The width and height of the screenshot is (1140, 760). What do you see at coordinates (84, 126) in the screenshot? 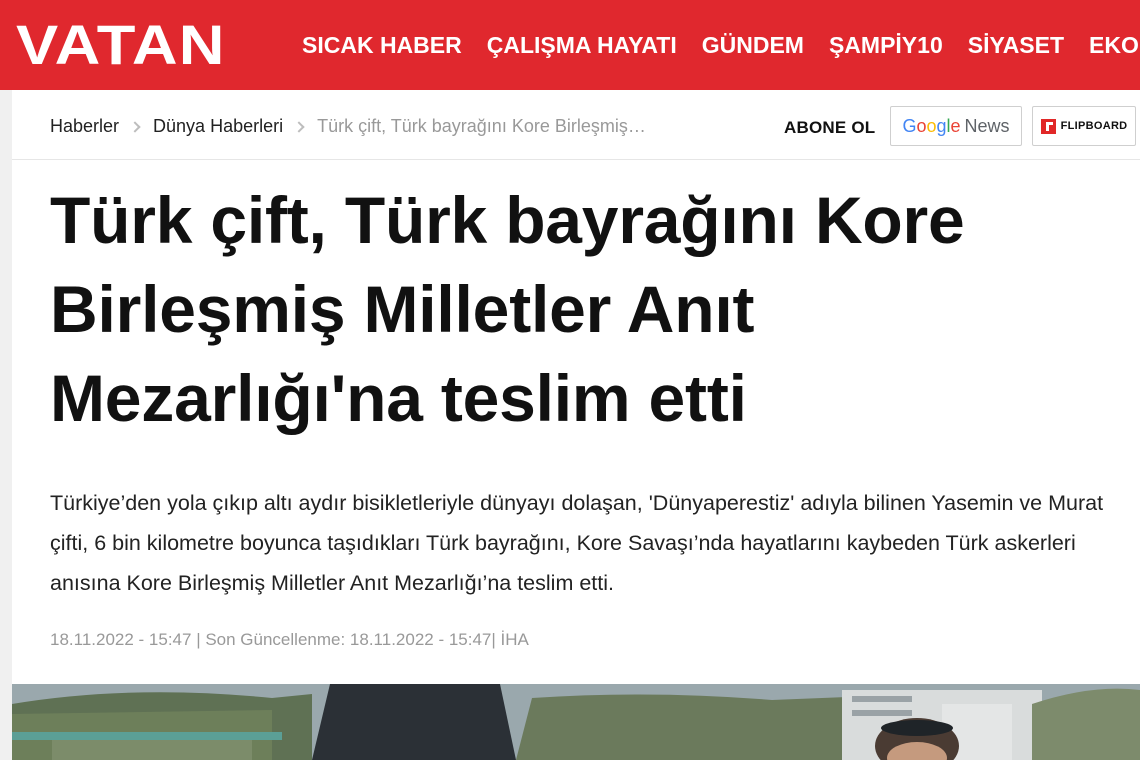
I see `breadcrumb-haberler: Haberler` at bounding box center [84, 126].